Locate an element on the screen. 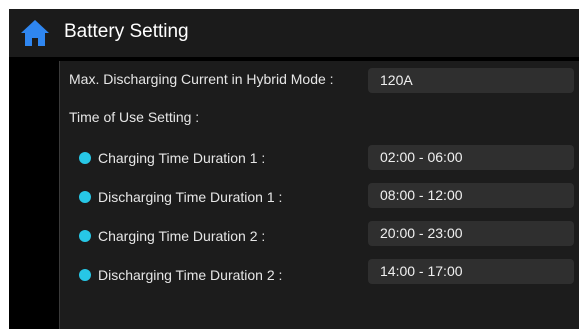 The height and width of the screenshot is (329, 579). discharging-duration-2-label: Discharging Time Duration 2 : is located at coordinates (190, 275).